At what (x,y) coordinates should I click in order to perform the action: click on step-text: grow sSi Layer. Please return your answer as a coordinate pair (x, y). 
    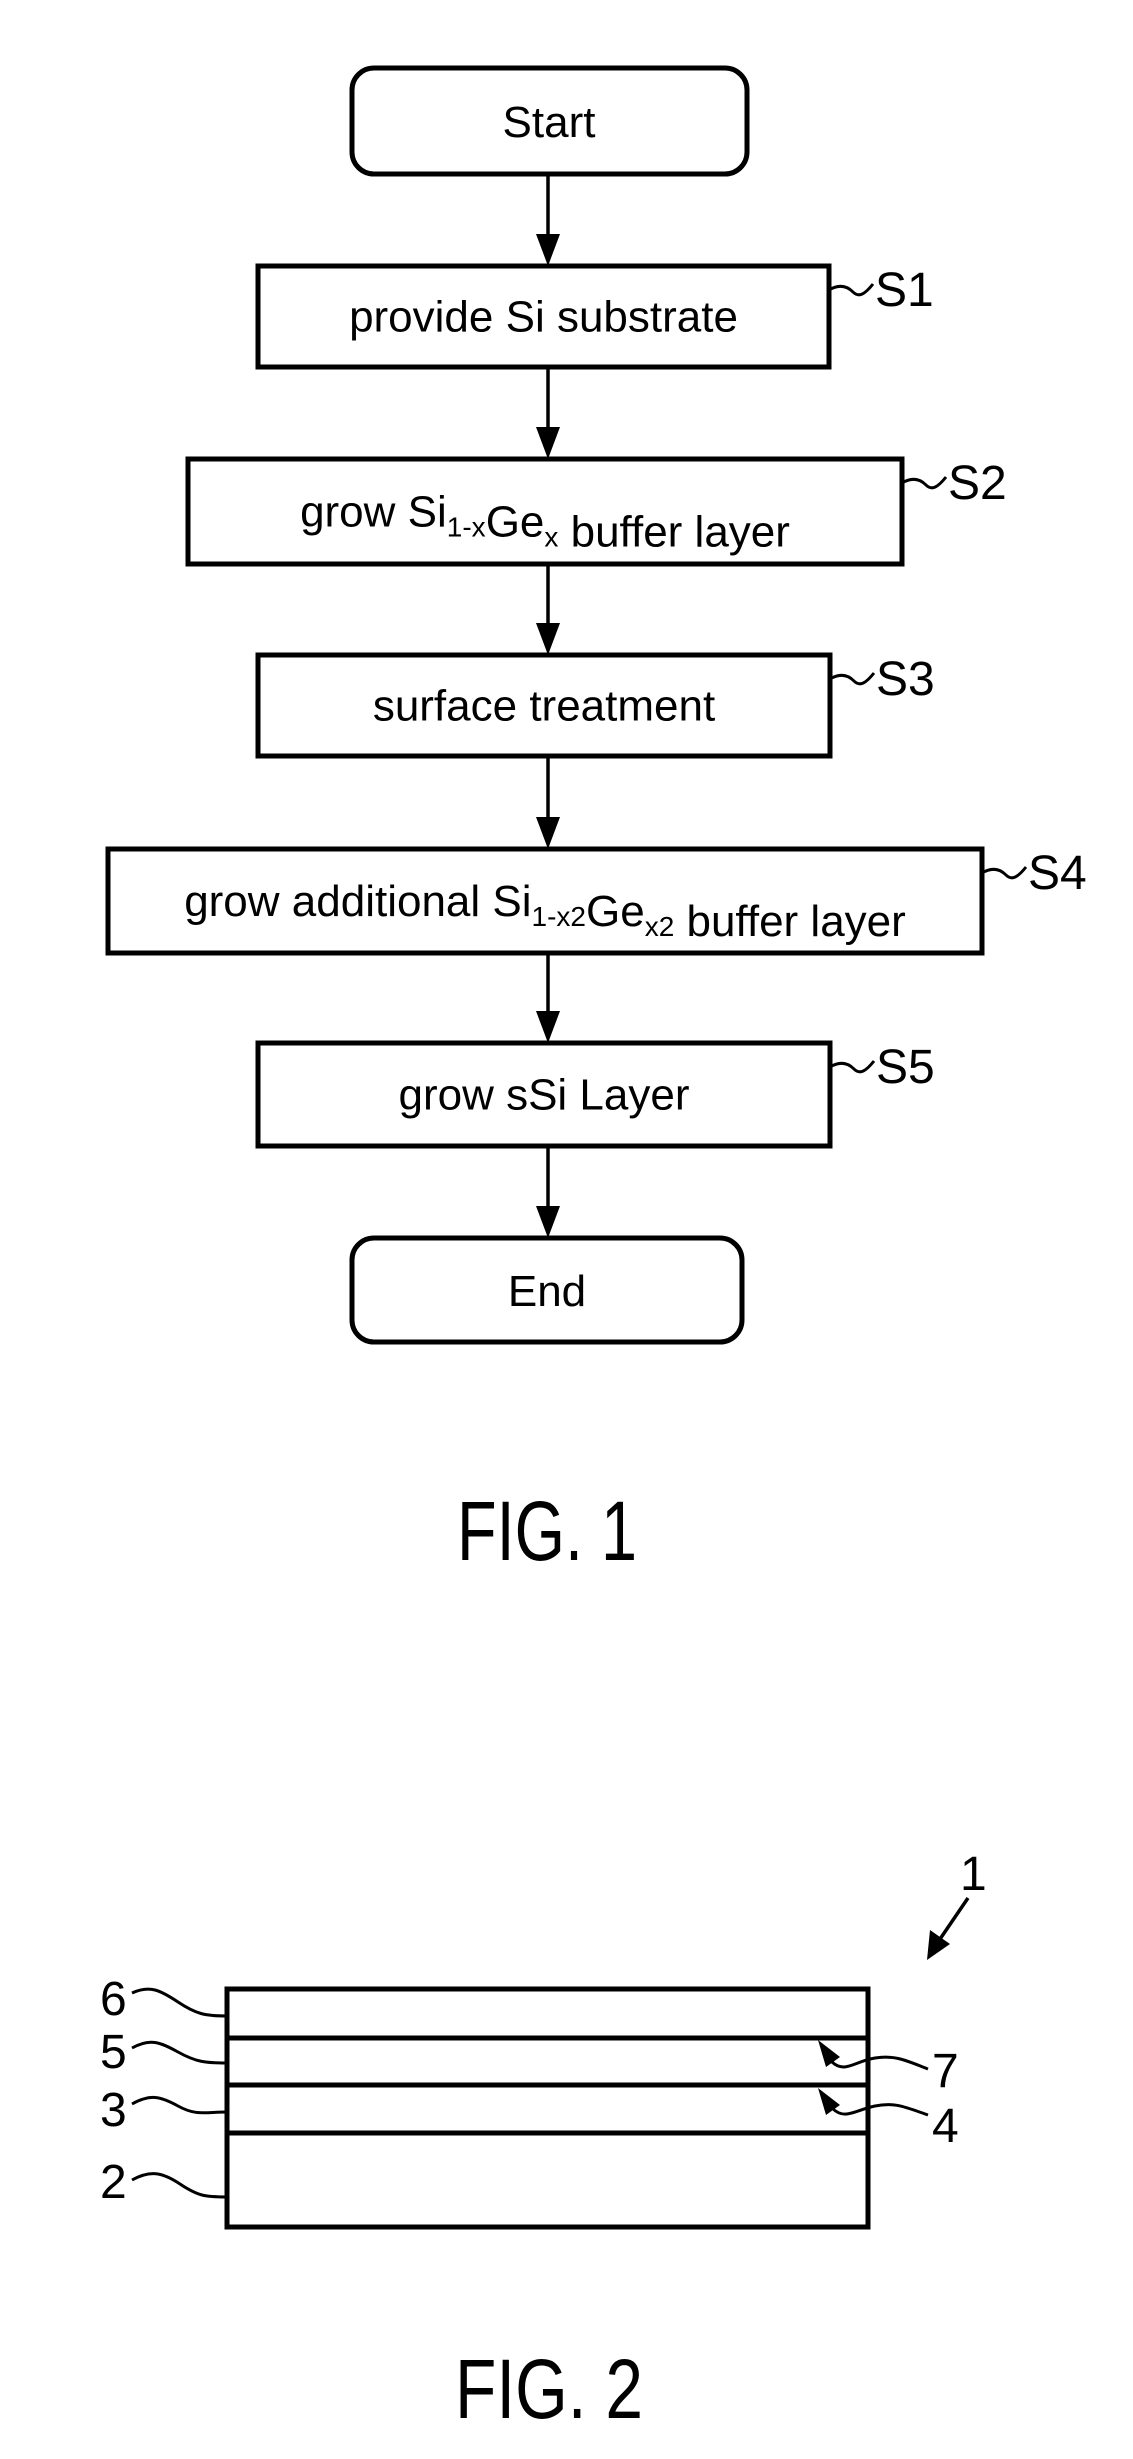
    Looking at the image, I should click on (543, 1095).